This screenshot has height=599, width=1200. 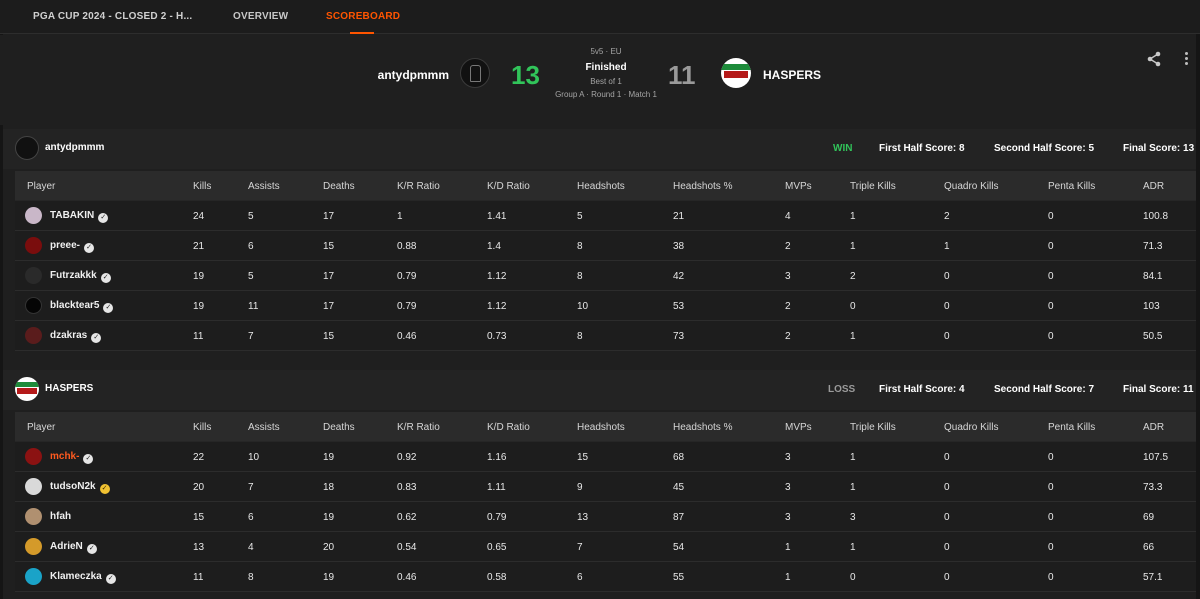 What do you see at coordinates (254, 457) in the screenshot?
I see `stat-assists: 10` at bounding box center [254, 457].